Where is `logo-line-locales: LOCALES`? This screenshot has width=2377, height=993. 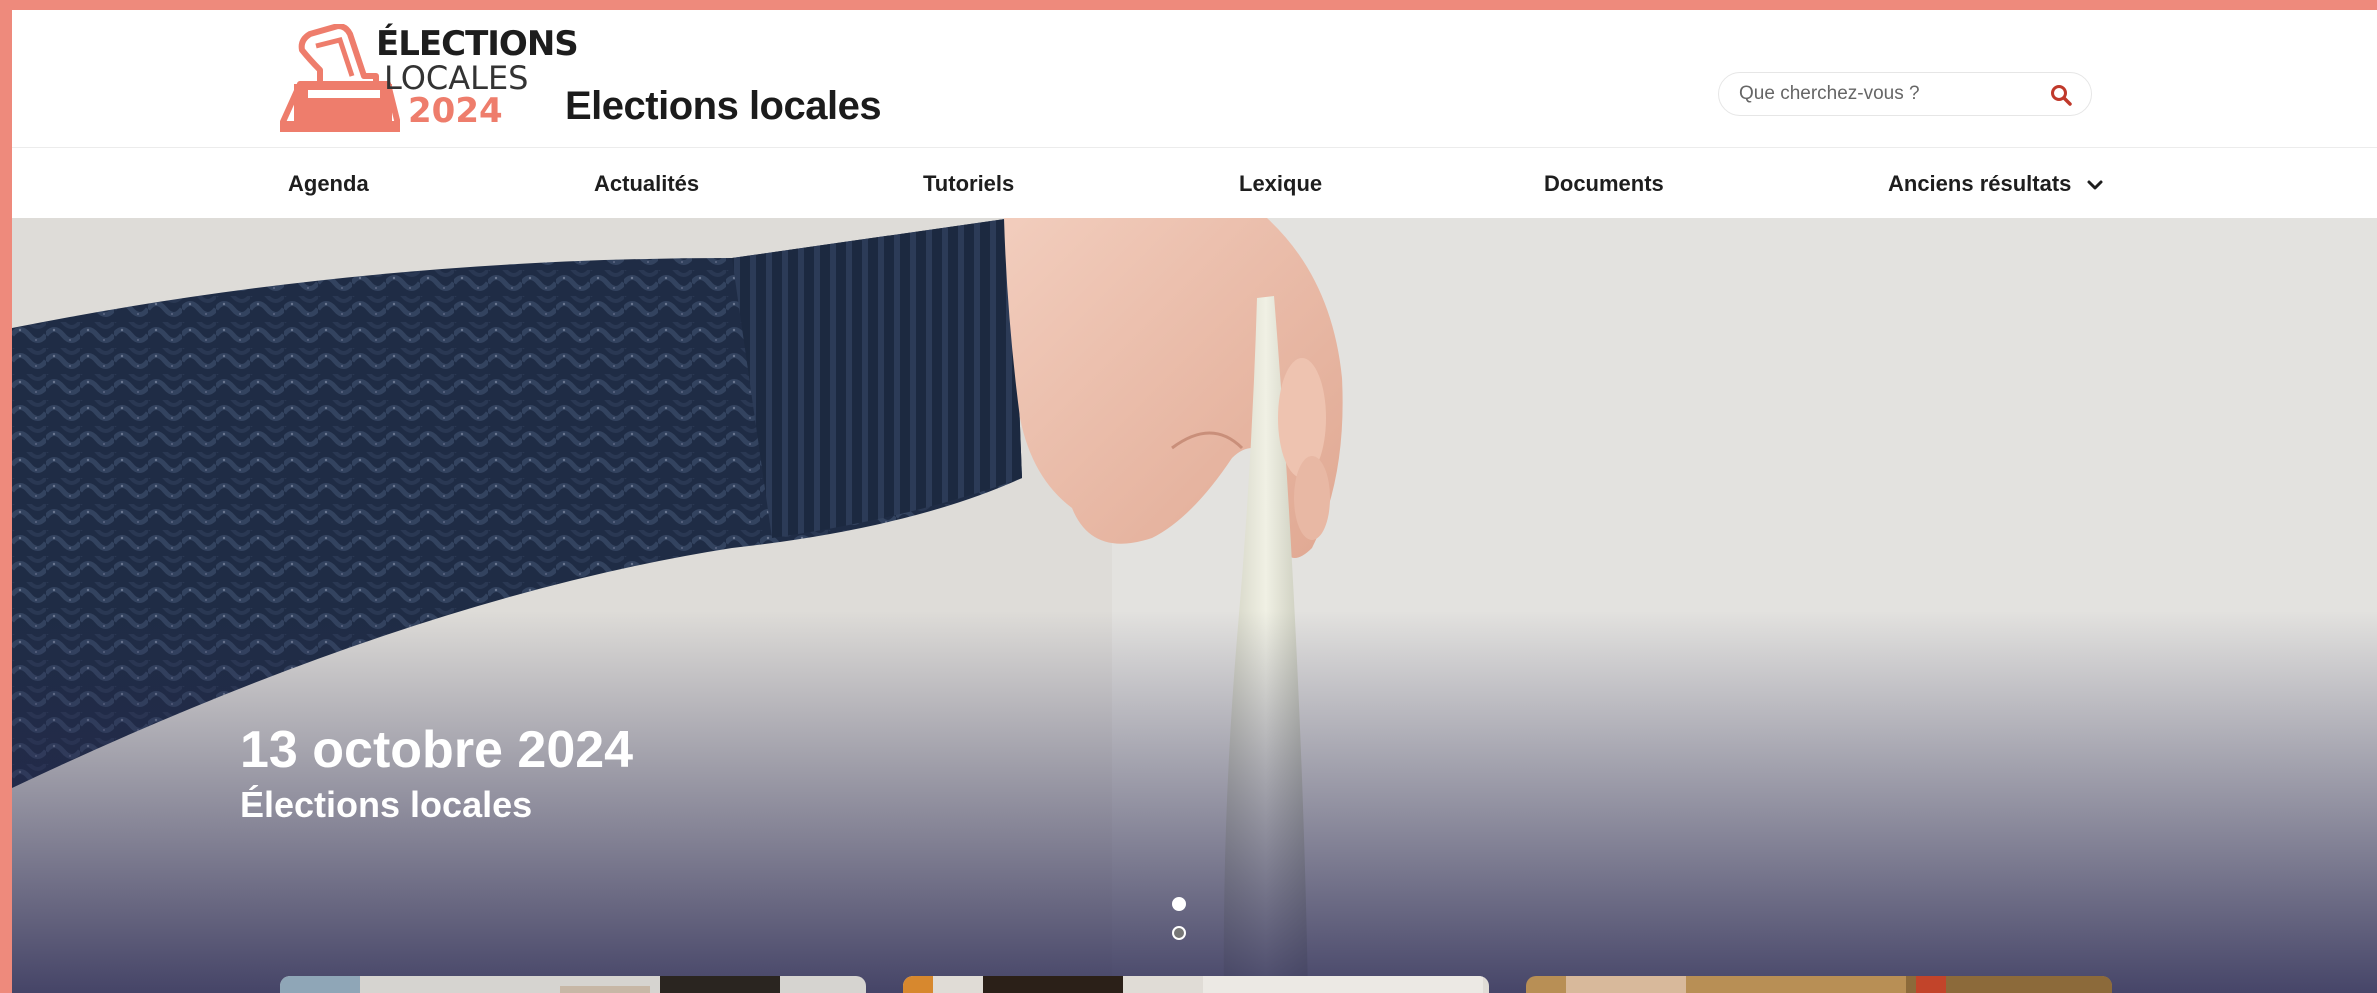
logo-line-locales: LOCALES is located at coordinates (456, 78).